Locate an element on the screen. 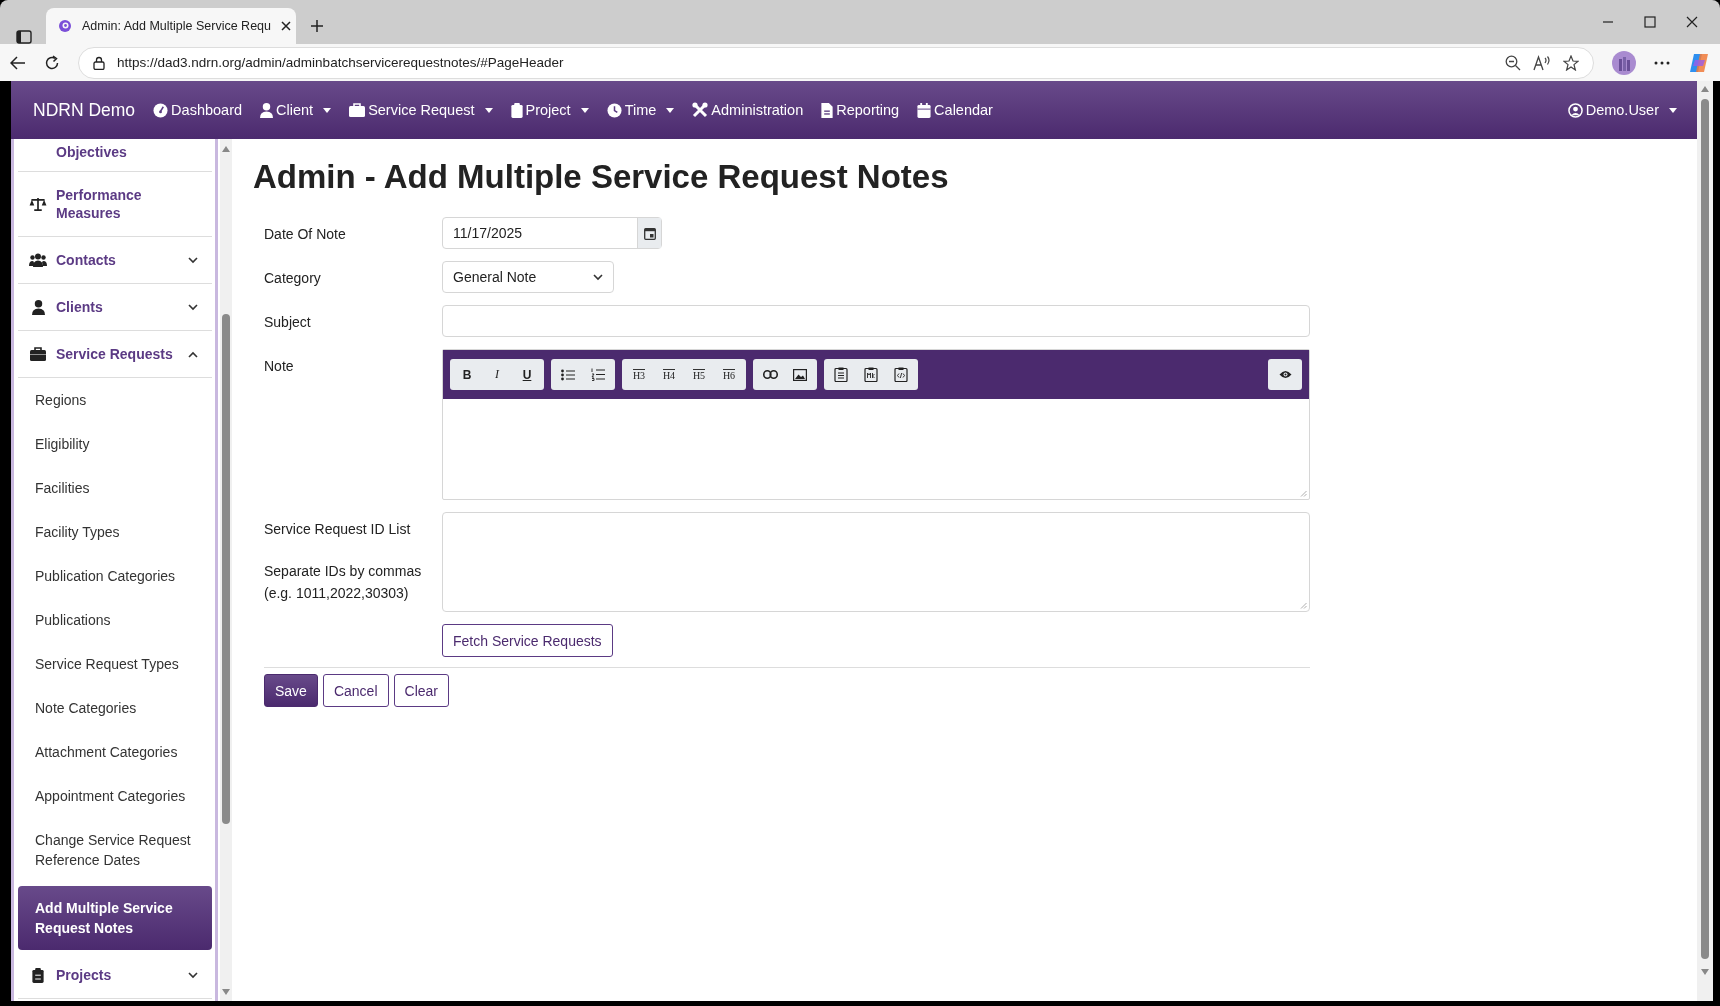  save-button: Save is located at coordinates (291, 690).